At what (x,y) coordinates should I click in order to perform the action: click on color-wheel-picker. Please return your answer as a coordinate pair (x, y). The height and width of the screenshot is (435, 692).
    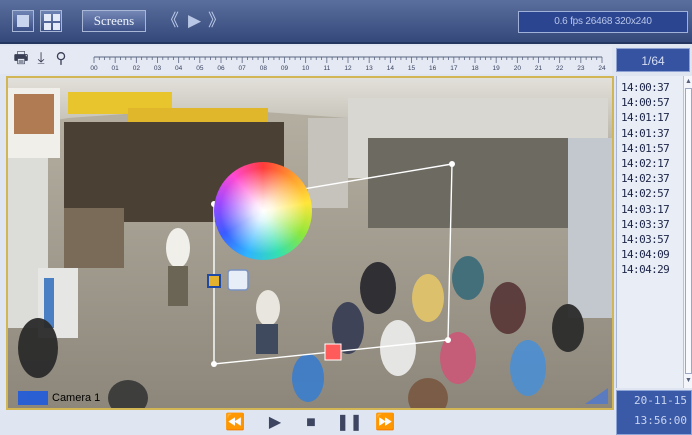
    Looking at the image, I should click on (263, 211).